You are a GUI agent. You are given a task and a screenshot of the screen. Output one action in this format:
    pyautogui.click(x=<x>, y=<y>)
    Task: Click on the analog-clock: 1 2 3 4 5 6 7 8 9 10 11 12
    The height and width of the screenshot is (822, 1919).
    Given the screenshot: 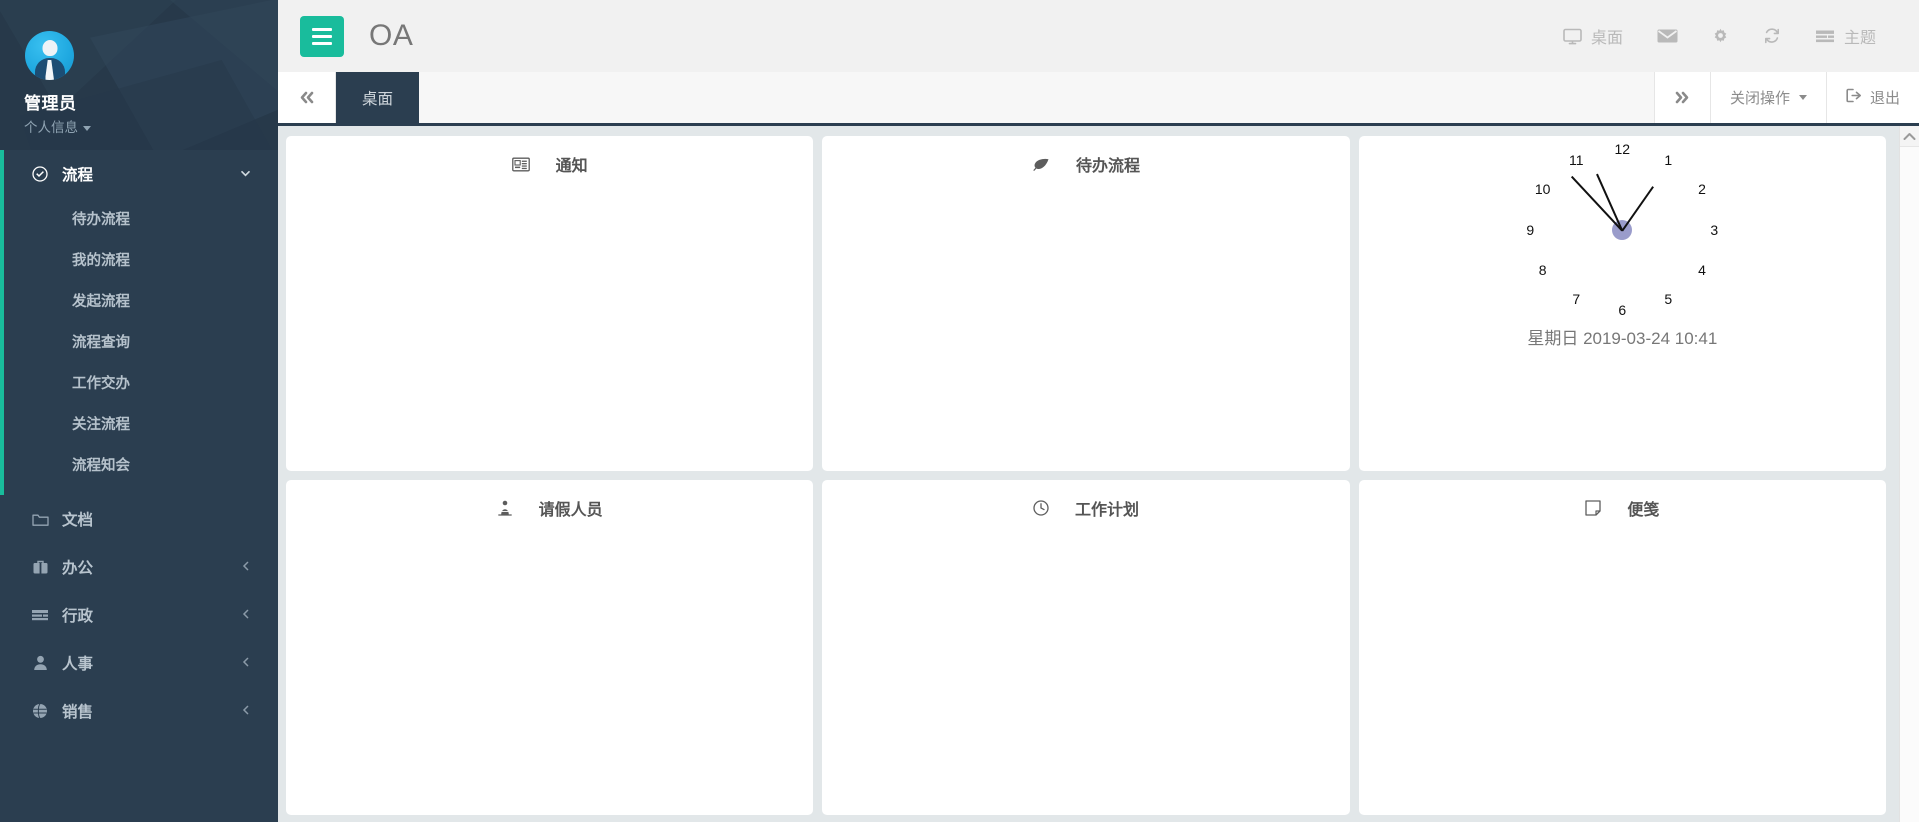 What is the action you would take?
    pyautogui.click(x=1622, y=229)
    